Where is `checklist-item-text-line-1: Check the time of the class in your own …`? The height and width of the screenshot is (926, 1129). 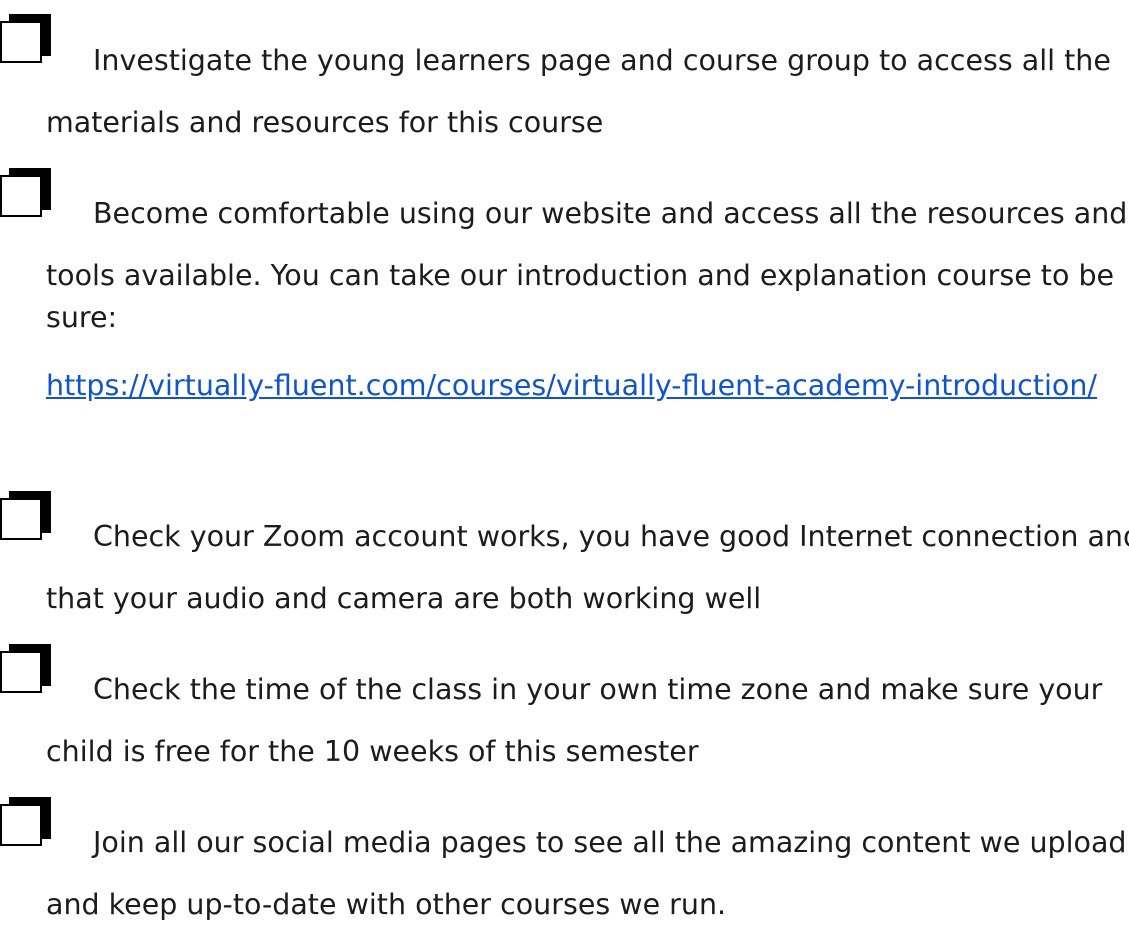
checklist-item-text-line-1: Check the time of the class in your own … is located at coordinates (598, 689).